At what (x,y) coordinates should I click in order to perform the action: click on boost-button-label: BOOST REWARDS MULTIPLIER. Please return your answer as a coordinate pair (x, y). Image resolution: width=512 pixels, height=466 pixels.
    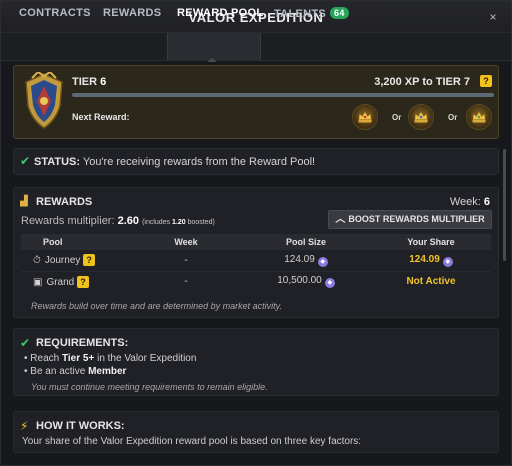
    Looking at the image, I should click on (416, 219).